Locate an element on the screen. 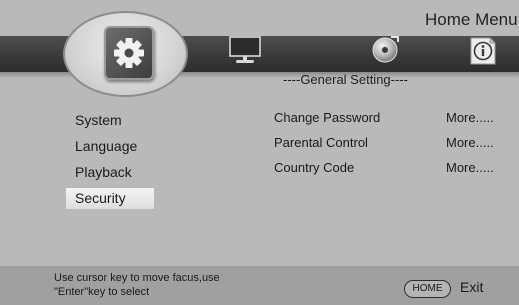 Image resolution: width=519 pixels, height=305 pixels. section-title: ----General Setting---- is located at coordinates (345, 79).